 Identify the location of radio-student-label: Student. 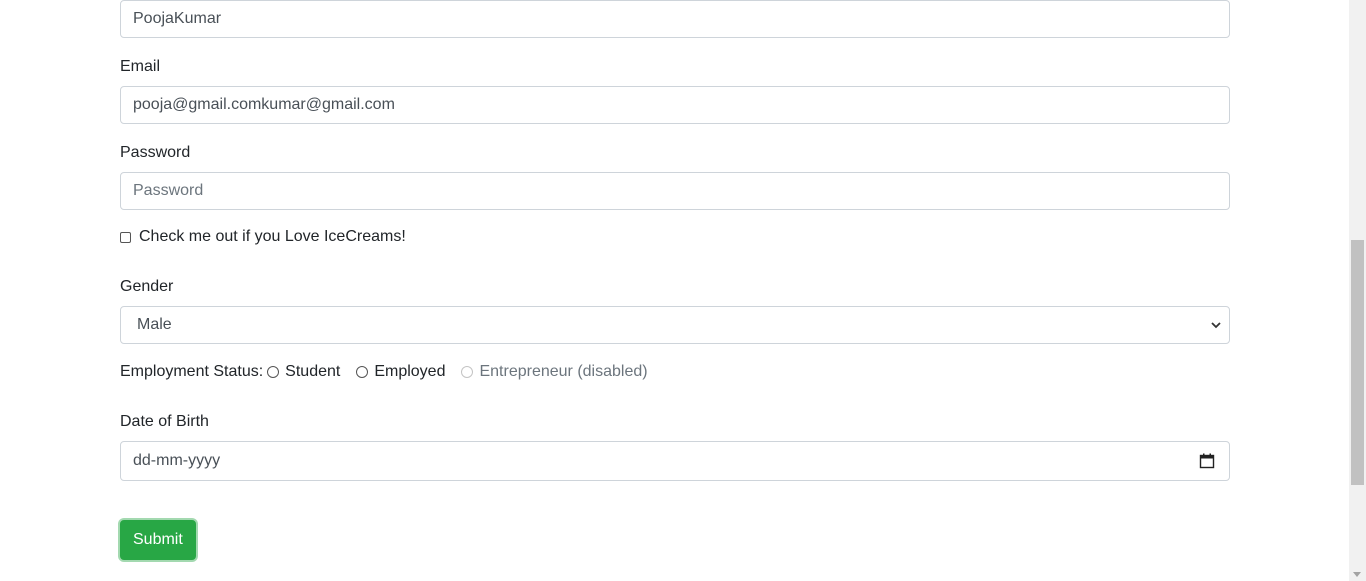
(313, 371).